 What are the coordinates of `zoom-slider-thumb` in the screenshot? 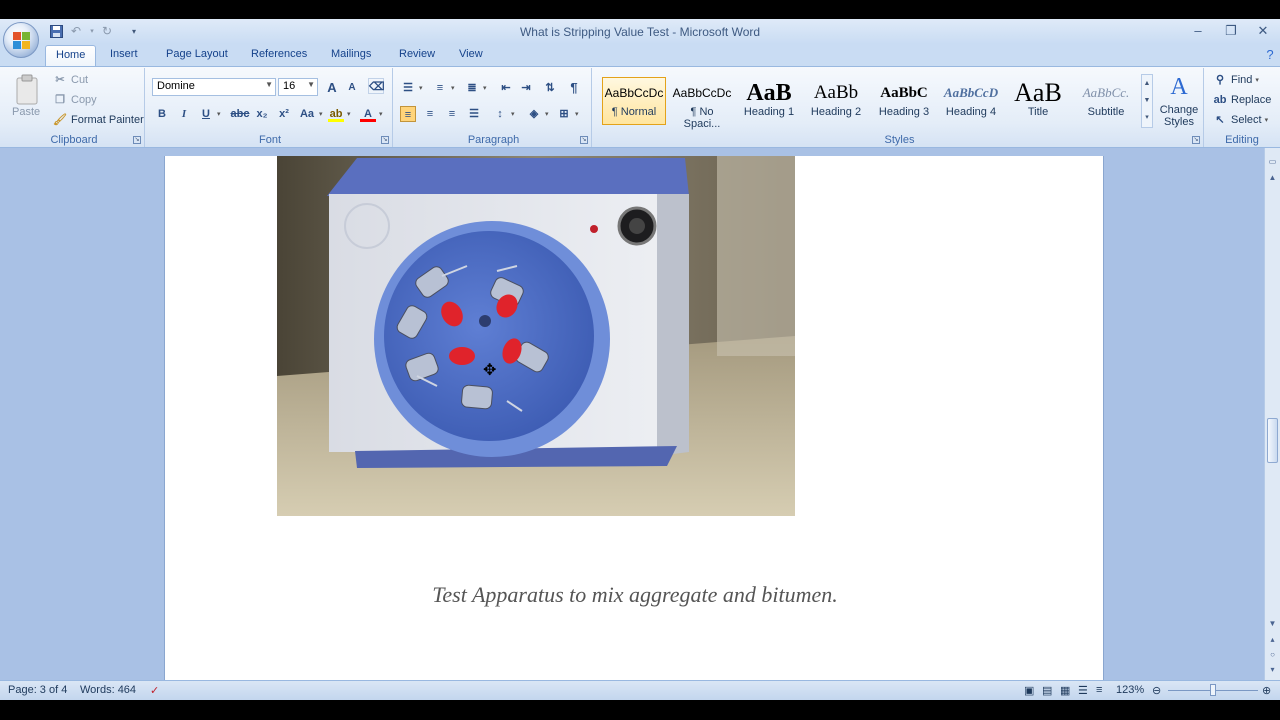 It's located at (1213, 690).